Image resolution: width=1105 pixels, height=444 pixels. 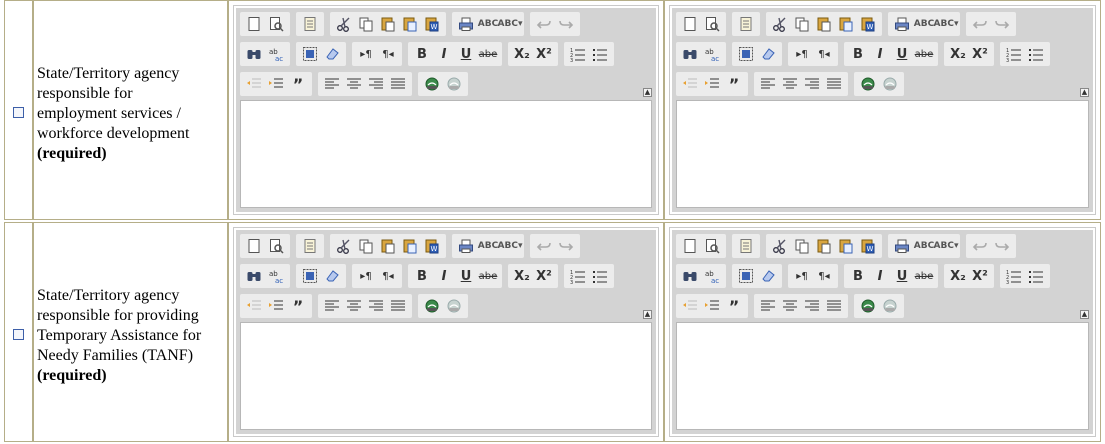 What do you see at coordinates (902, 54) in the screenshot?
I see `underline-button: U` at bounding box center [902, 54].